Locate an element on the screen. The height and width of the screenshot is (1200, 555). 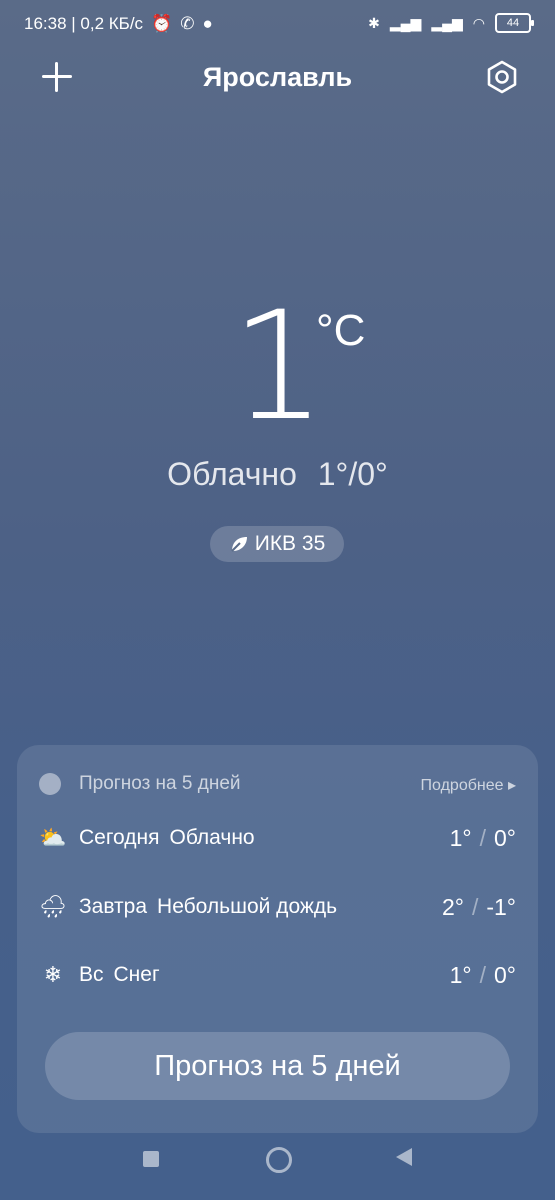
settings-button is located at coordinates (502, 77).